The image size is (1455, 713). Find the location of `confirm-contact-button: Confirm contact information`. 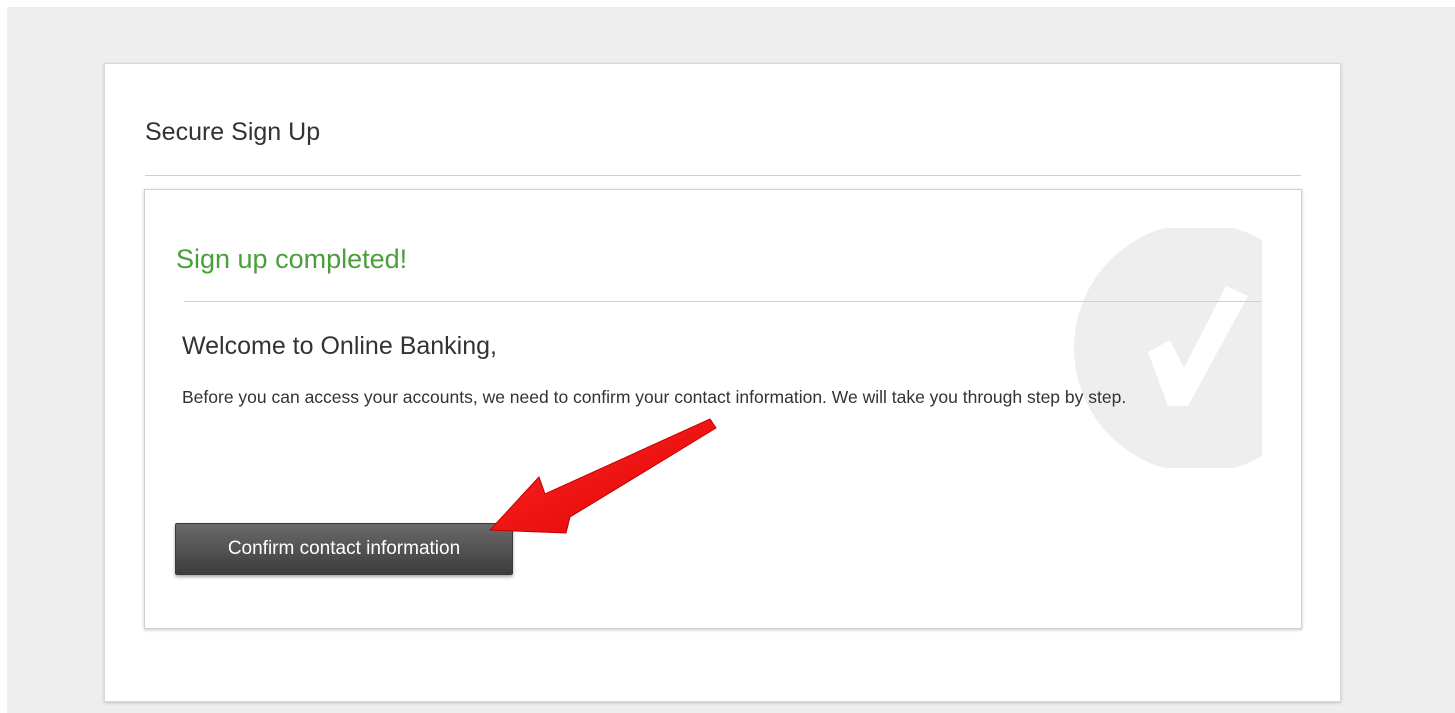

confirm-contact-button: Confirm contact information is located at coordinates (344, 549).